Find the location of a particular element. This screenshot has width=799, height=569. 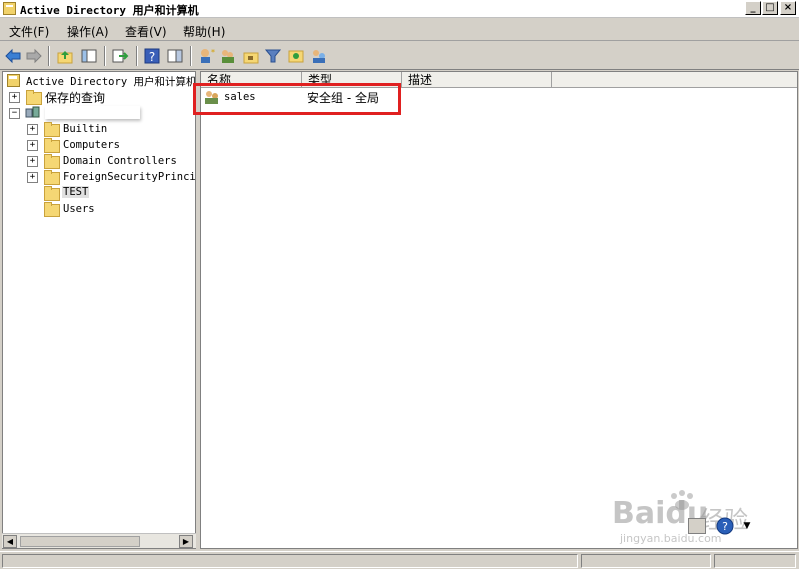

scroll-thumb is located at coordinates (80, 541).